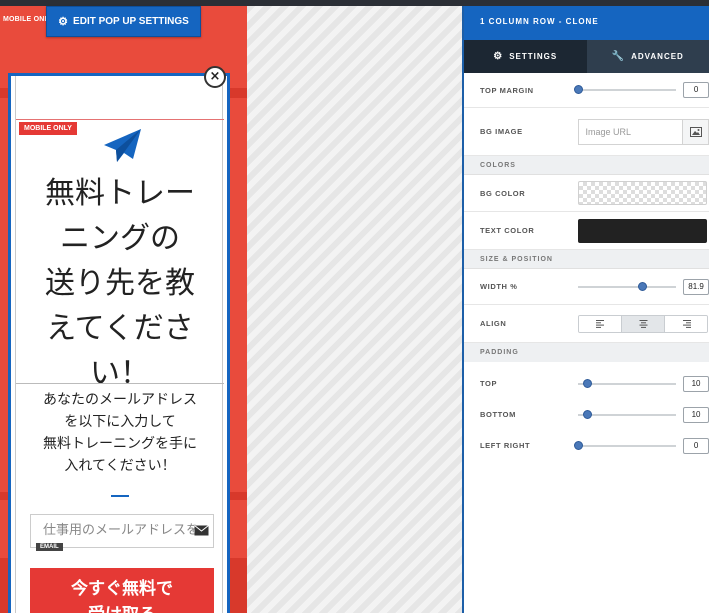 This screenshot has width=709, height=613. I want to click on popup-divider, so click(120, 383).